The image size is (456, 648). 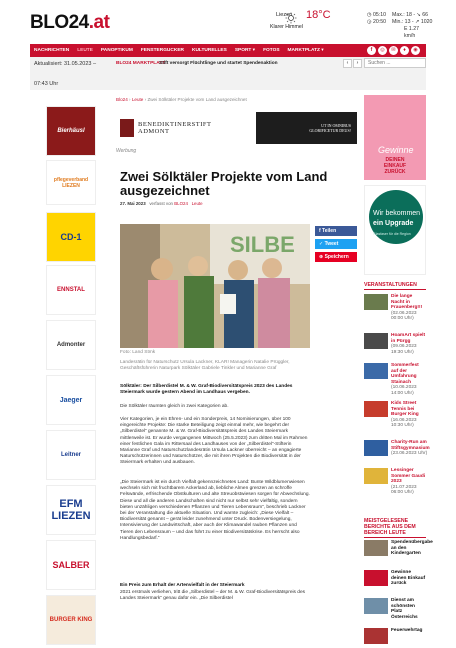 What do you see at coordinates (369, 15) in the screenshot?
I see `sunrise-icon: ◷` at bounding box center [369, 15].